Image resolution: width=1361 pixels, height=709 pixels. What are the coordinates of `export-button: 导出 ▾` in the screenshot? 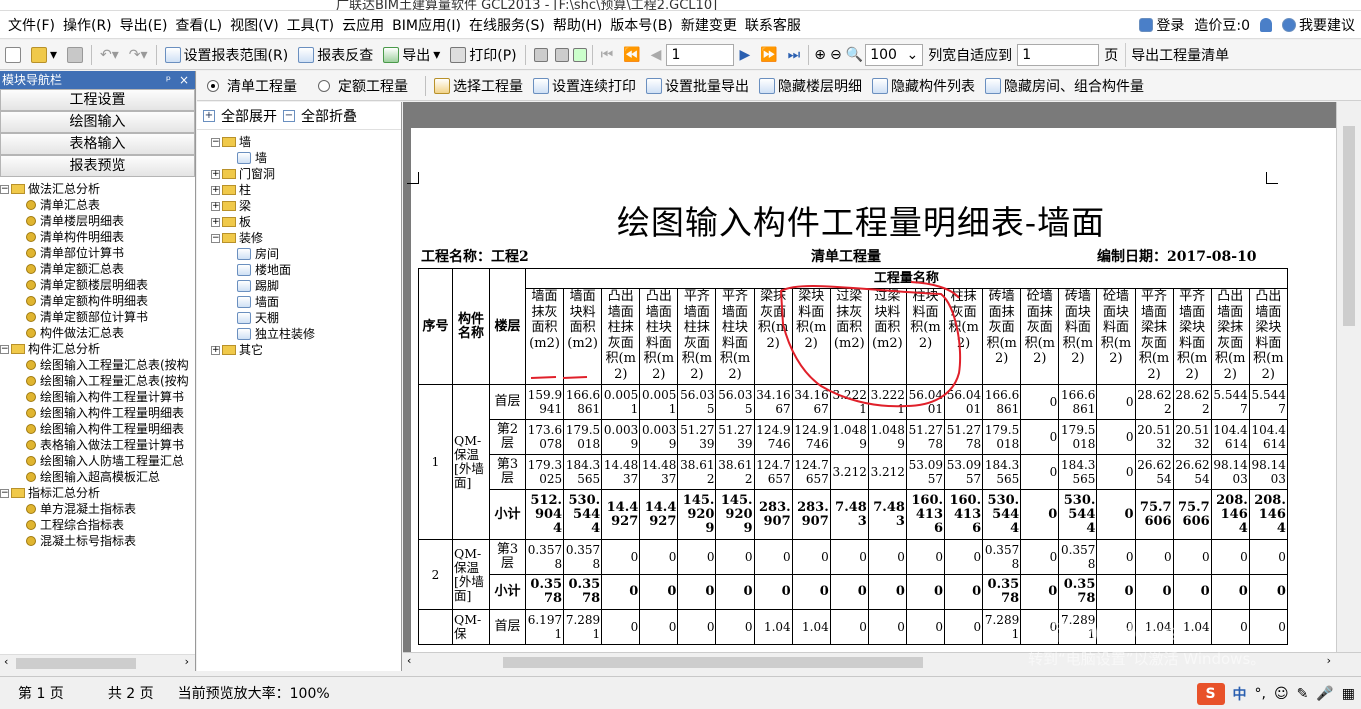 It's located at (411, 55).